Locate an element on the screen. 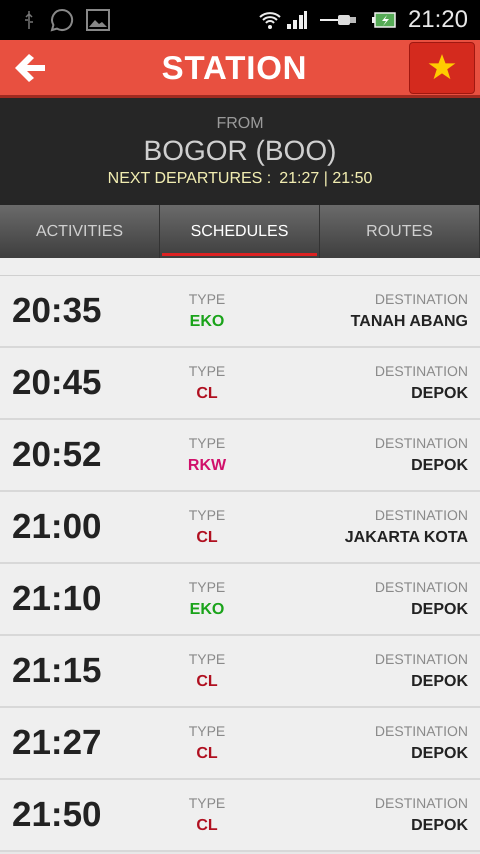  usb-icon is located at coordinates (29, 20).